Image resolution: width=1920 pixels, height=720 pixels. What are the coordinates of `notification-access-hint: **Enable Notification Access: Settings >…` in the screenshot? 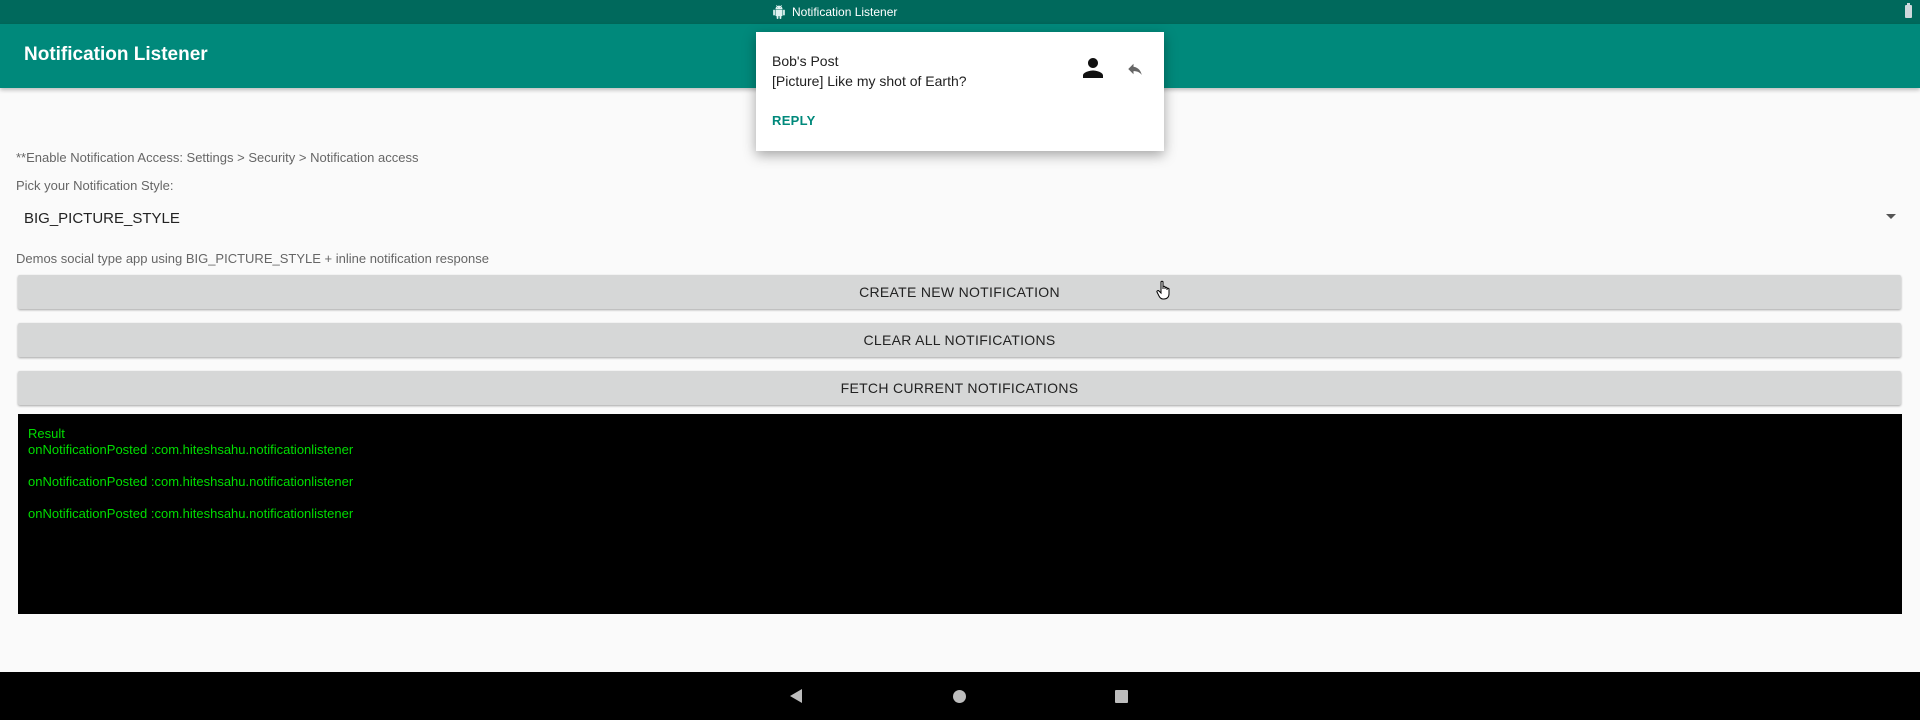 It's located at (217, 157).